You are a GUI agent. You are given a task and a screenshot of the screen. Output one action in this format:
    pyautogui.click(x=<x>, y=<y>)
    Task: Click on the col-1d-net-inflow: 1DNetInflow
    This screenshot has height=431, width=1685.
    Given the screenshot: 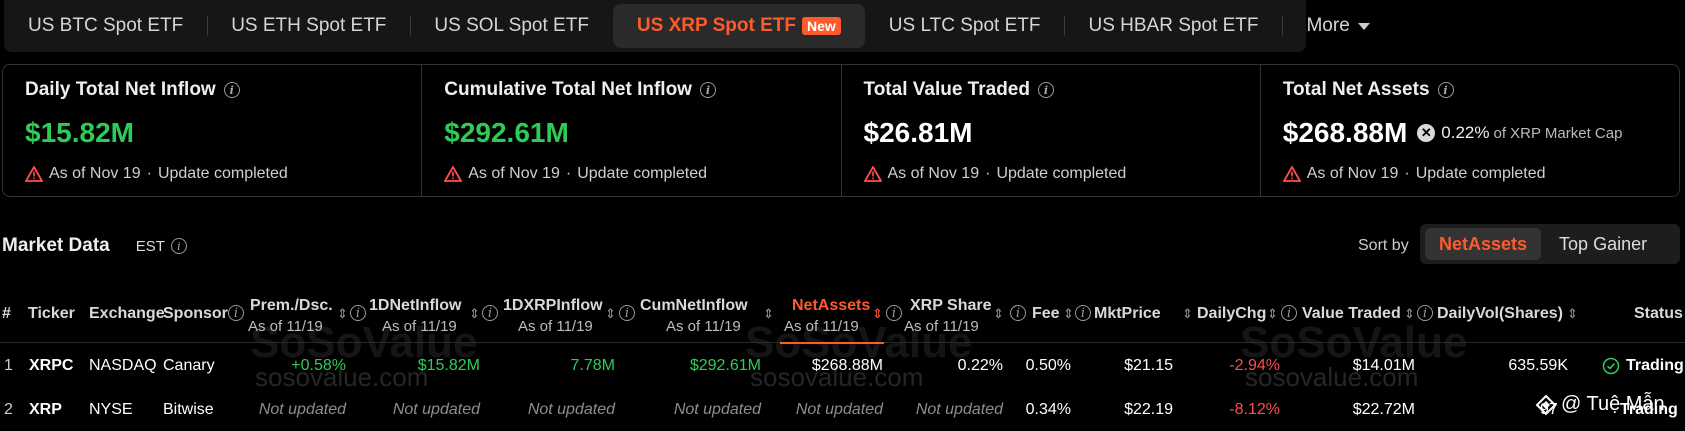 What is the action you would take?
    pyautogui.click(x=415, y=306)
    